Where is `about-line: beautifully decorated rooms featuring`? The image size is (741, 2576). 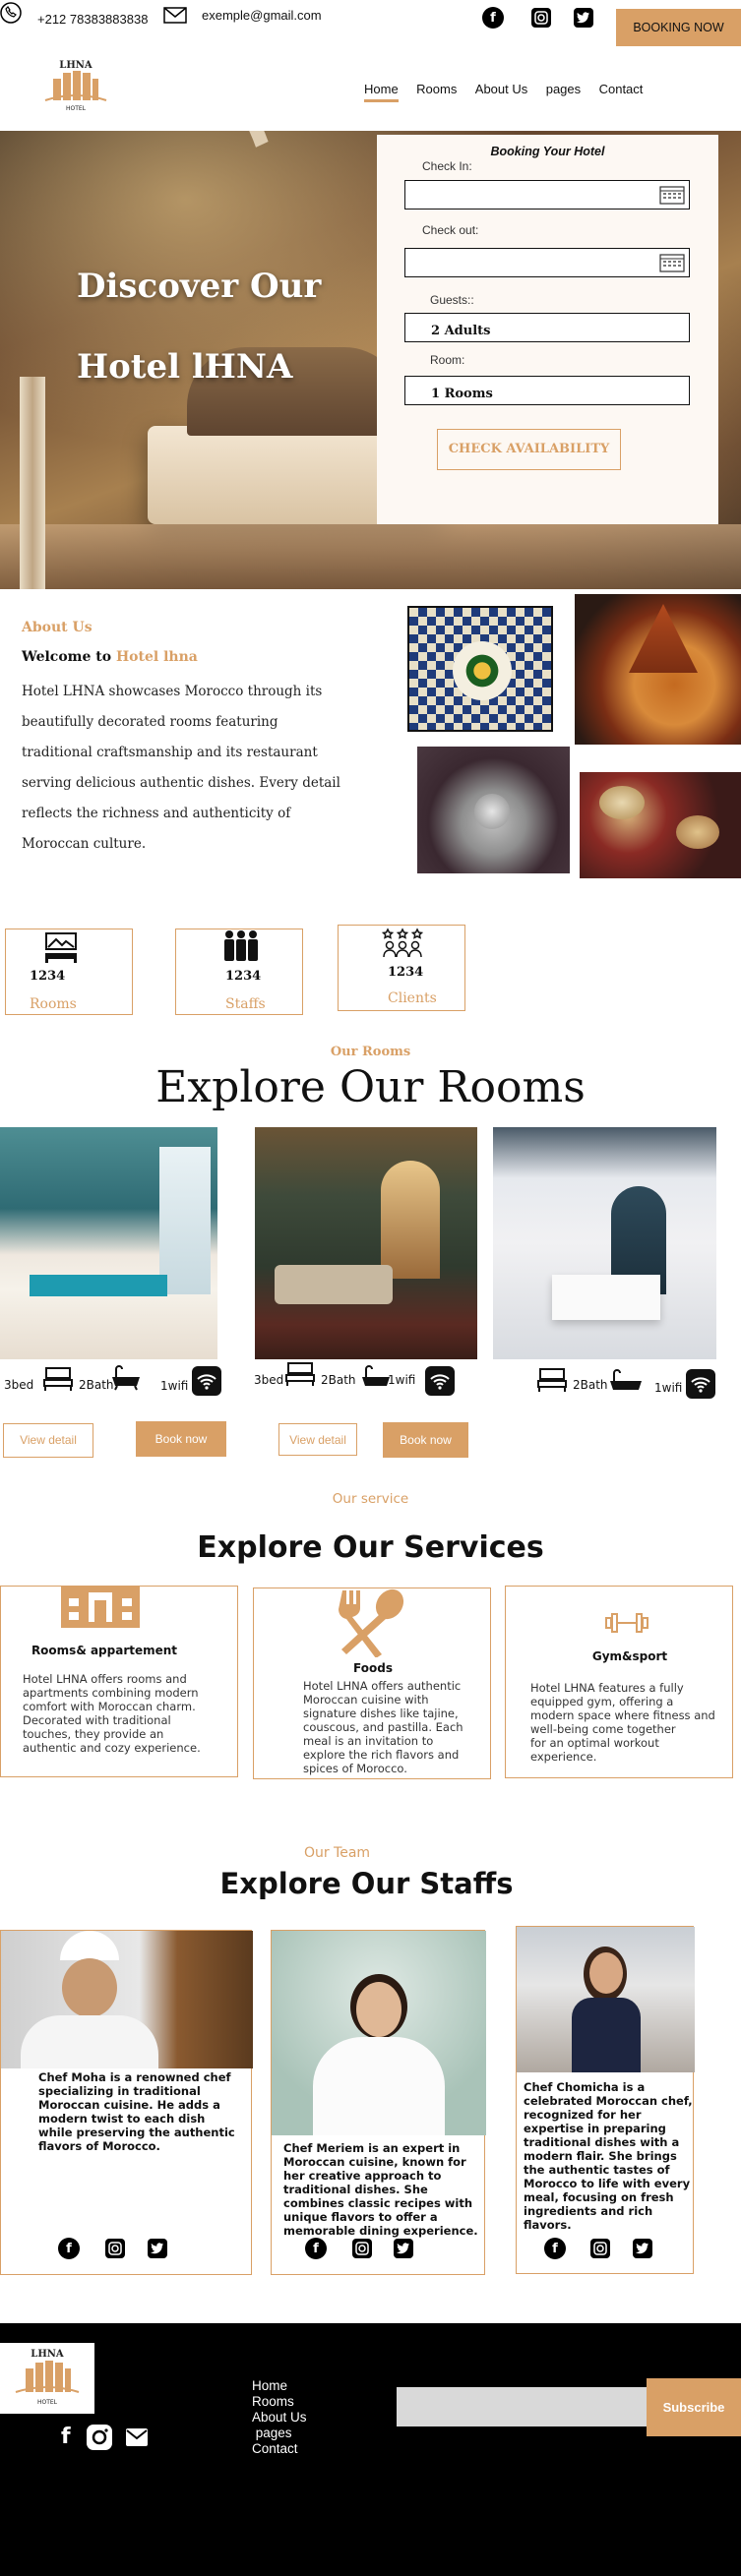 about-line: beautifully decorated rooms featuring is located at coordinates (150, 722).